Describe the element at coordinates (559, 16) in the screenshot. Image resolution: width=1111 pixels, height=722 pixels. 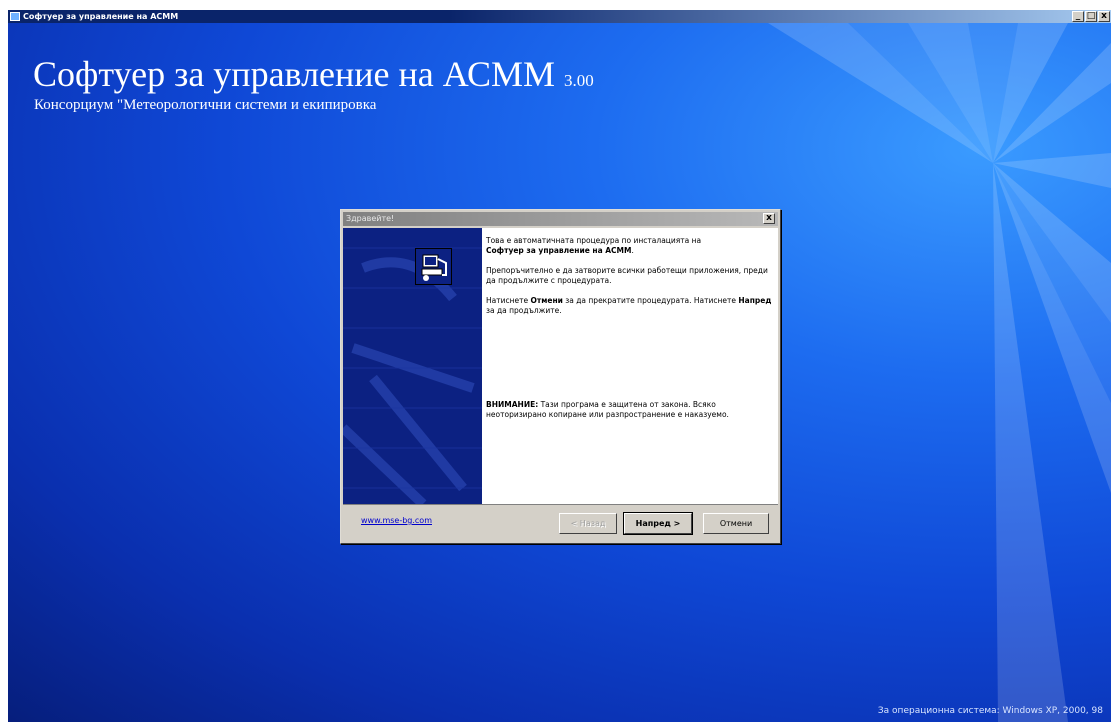
I see `window-titlebar: Софтуер за управление на АСММ _ □ x` at that location.